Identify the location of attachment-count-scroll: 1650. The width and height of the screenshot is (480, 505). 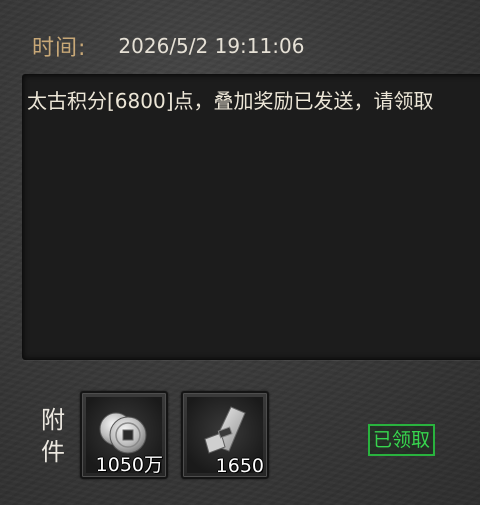
(239, 466).